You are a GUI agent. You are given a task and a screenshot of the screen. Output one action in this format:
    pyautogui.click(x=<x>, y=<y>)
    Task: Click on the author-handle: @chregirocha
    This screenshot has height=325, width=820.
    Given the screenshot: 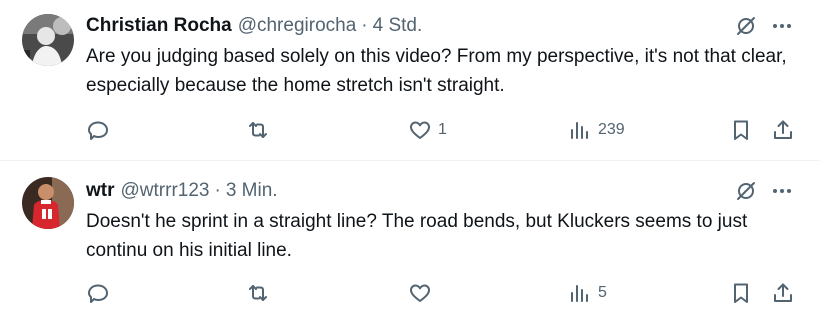 What is the action you would take?
    pyautogui.click(x=297, y=26)
    